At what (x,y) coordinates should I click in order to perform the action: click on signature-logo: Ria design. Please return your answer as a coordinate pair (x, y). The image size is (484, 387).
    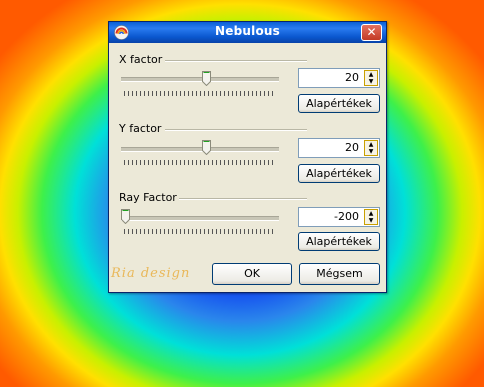
    Looking at the image, I should click on (151, 273).